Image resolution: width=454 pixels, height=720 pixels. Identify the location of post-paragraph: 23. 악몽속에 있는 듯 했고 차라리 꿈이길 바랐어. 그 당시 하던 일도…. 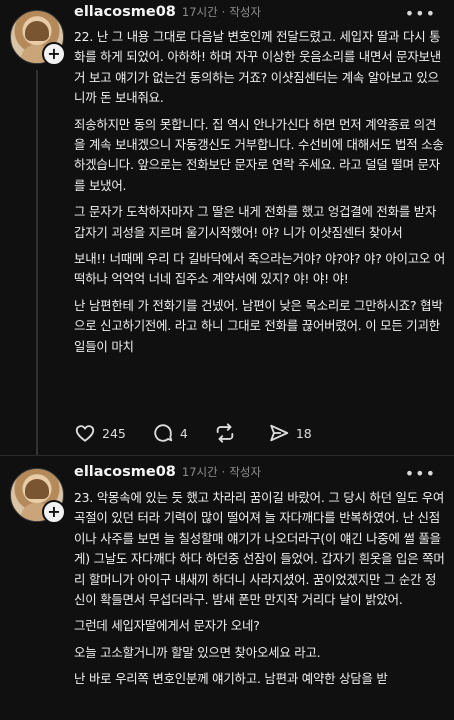
(259, 549).